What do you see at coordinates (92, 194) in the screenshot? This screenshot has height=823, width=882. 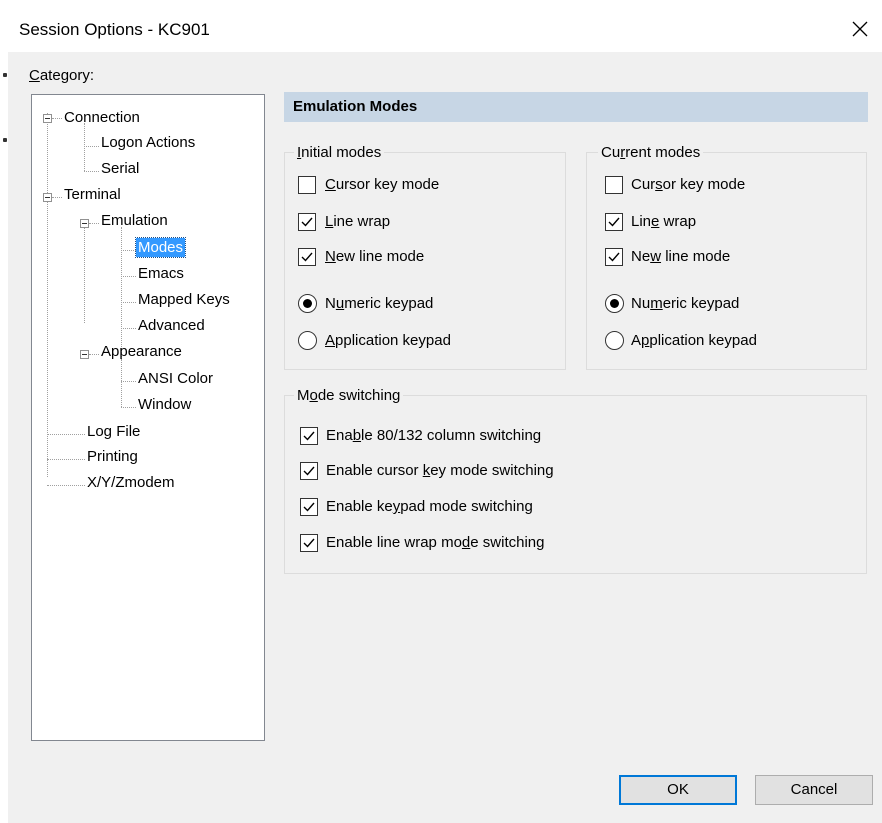 I see `tree-item-terminal: Terminal` at bounding box center [92, 194].